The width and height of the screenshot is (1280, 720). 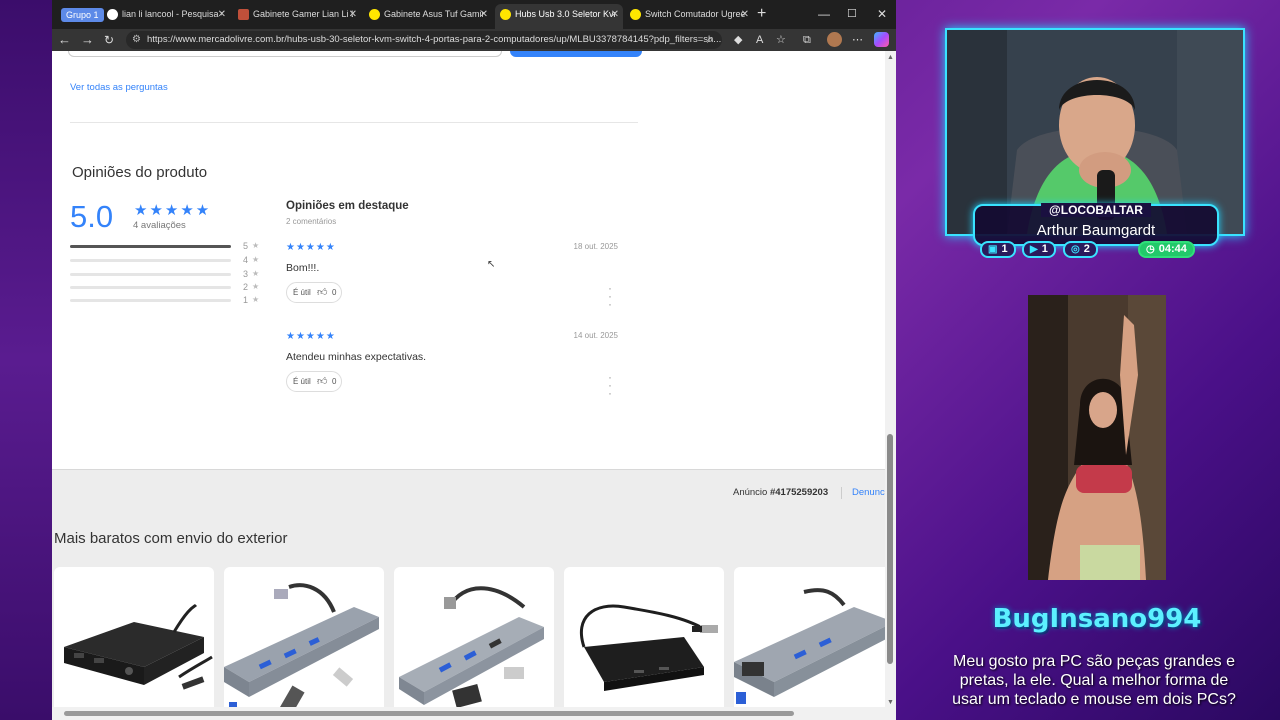 I want to click on review-date: 14 out. 2025, so click(x=595, y=335).